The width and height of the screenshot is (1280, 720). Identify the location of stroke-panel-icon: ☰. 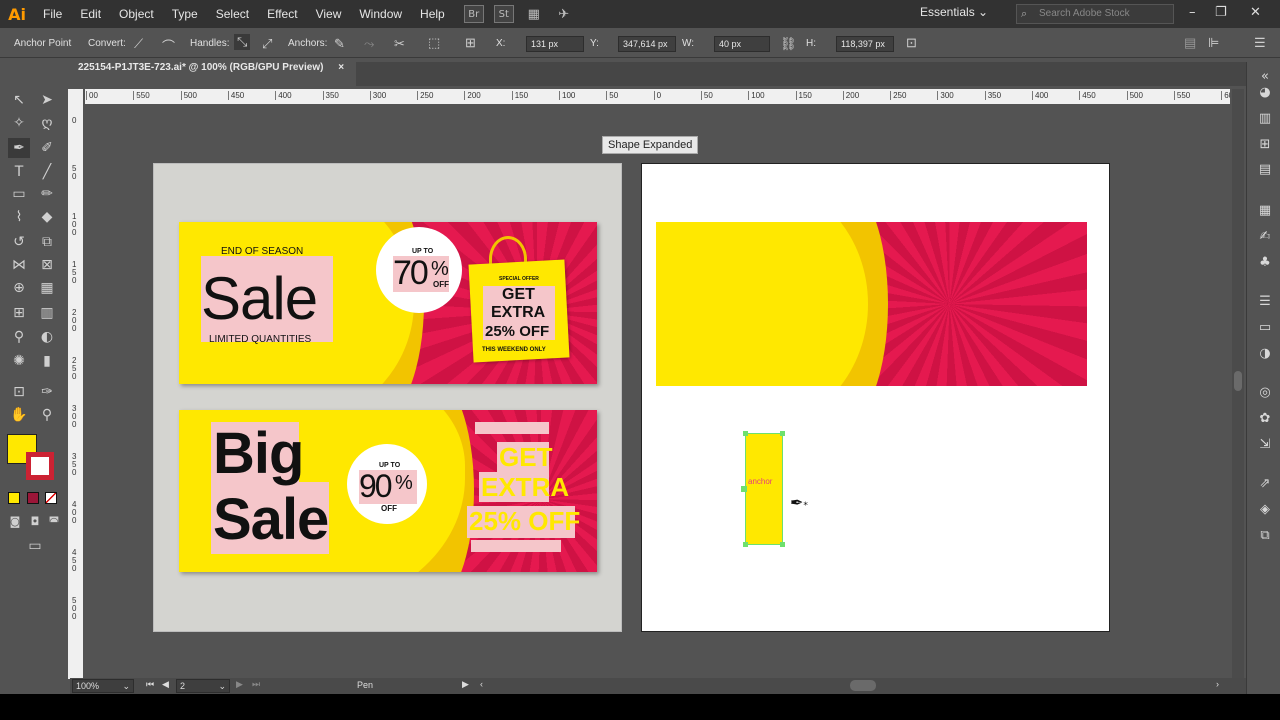
(1265, 302).